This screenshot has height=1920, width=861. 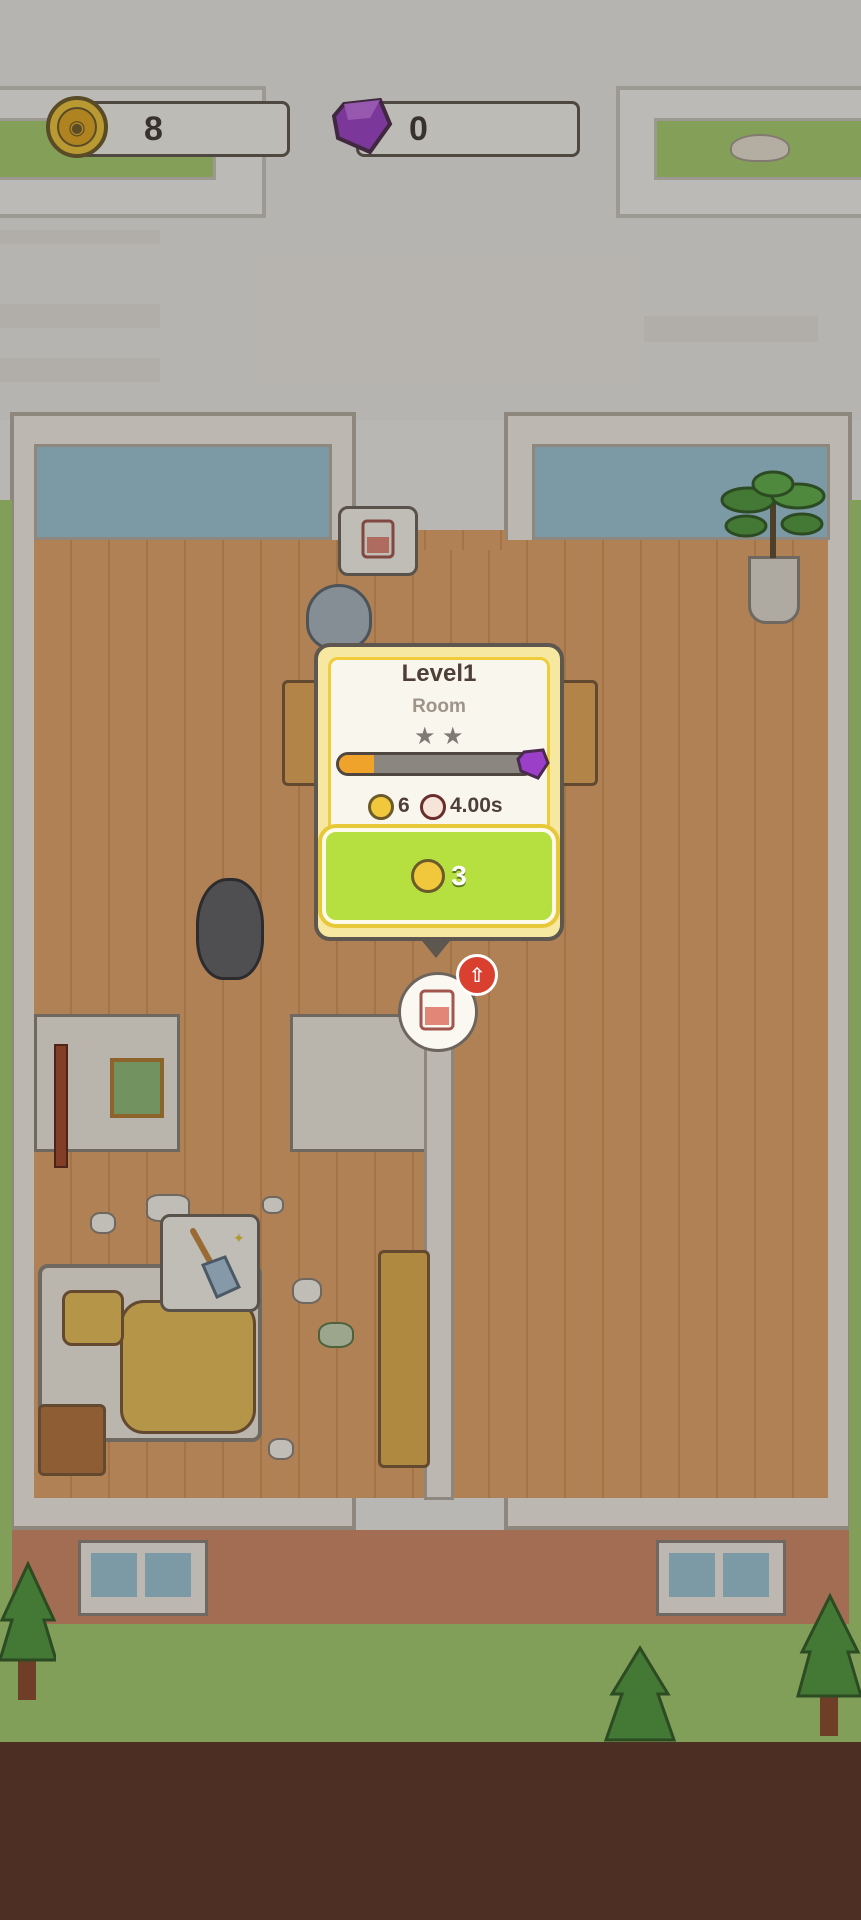 I want to click on buy-cost: 3, so click(x=459, y=875).